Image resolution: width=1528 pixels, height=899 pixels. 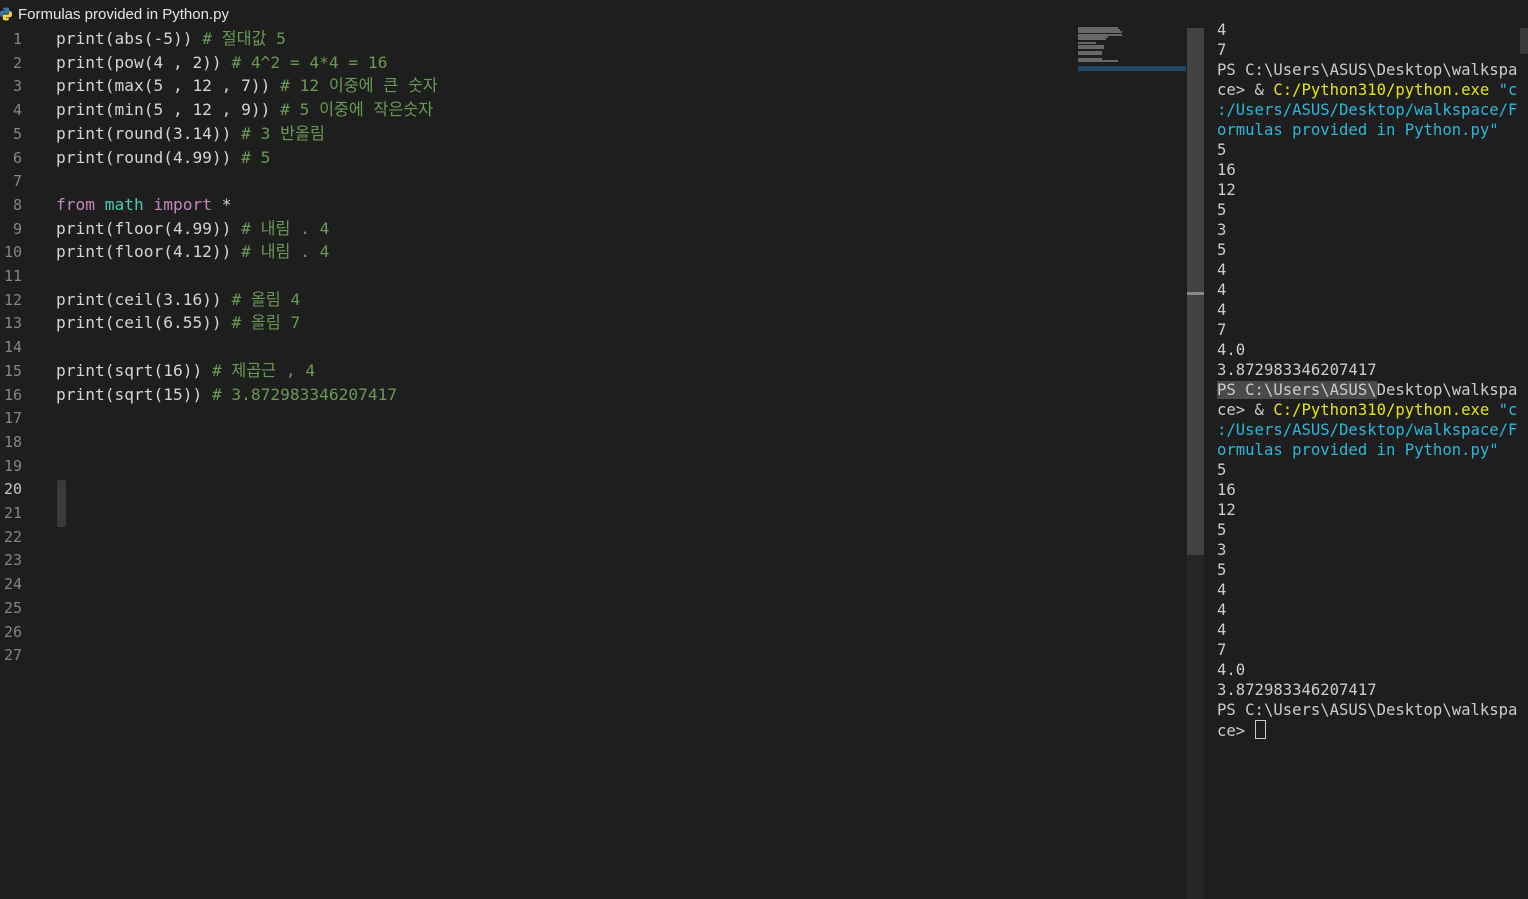 What do you see at coordinates (75, 204) in the screenshot?
I see `code-keyword: from` at bounding box center [75, 204].